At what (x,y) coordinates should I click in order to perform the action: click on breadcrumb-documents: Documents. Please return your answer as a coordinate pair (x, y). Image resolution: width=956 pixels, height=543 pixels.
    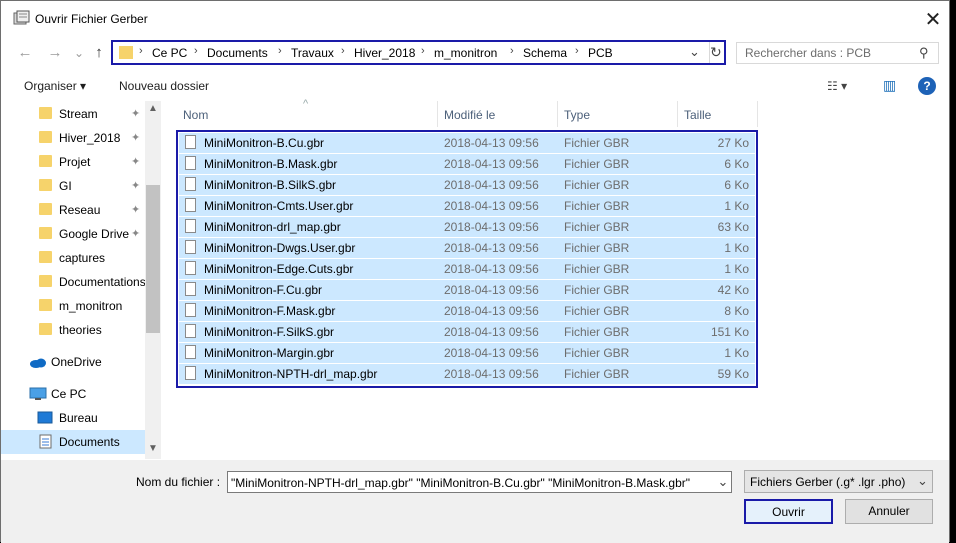
    Looking at the image, I should click on (237, 53).